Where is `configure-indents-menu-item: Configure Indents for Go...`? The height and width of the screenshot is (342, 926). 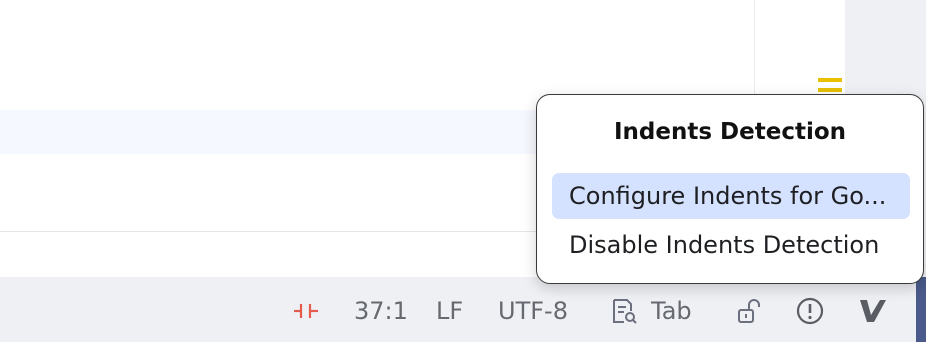
configure-indents-menu-item: Configure Indents for Go... is located at coordinates (731, 196).